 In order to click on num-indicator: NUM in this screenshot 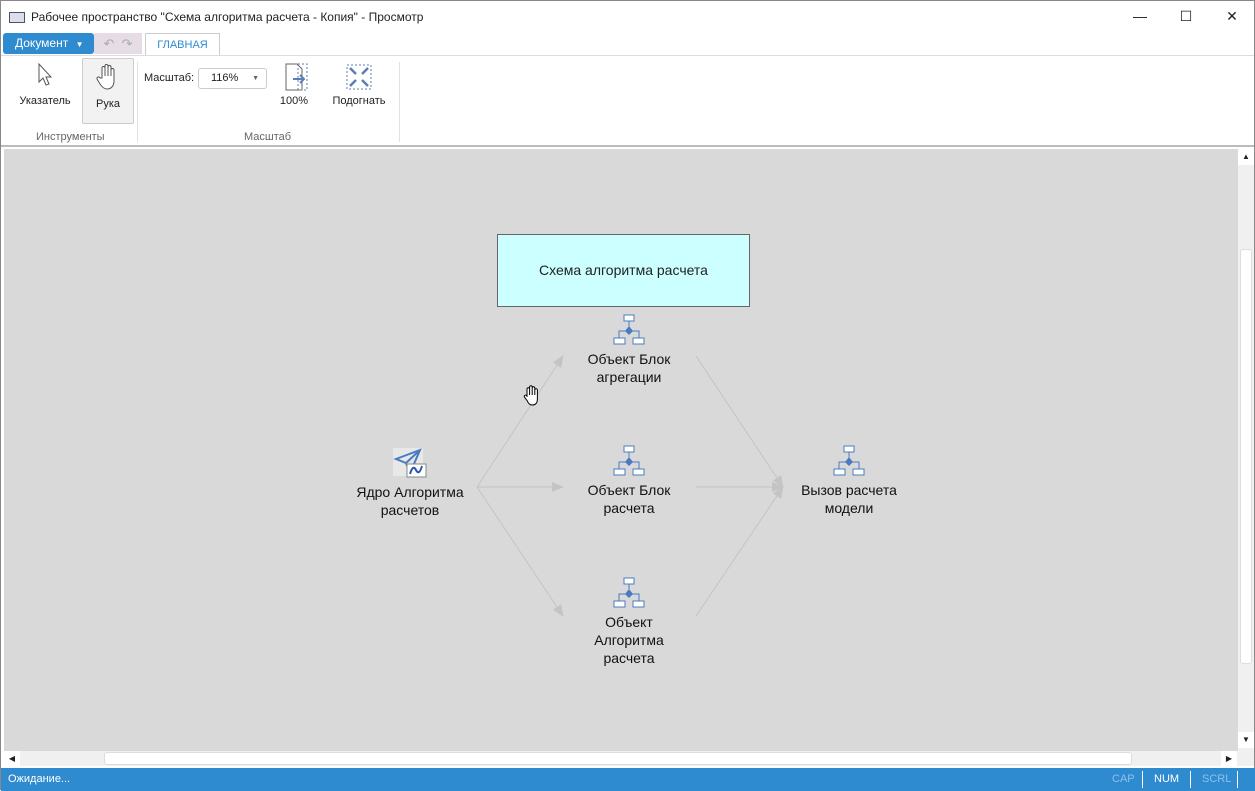, I will do `click(1167, 779)`.